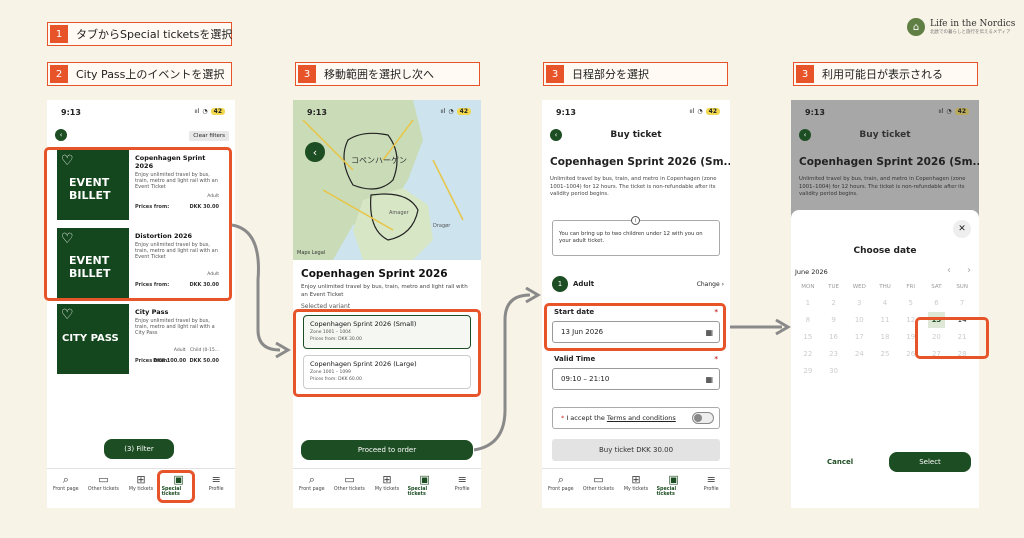 This screenshot has height=538, width=1024. What do you see at coordinates (969, 270) in the screenshot?
I see `next-month-icon: ›` at bounding box center [969, 270].